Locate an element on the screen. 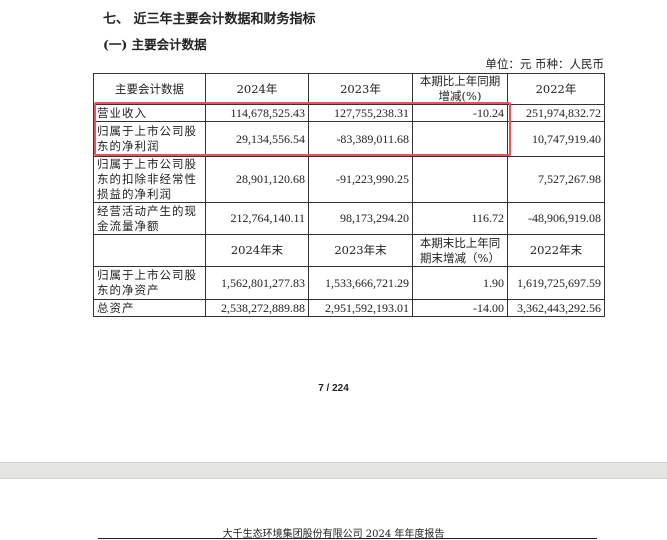 This screenshot has width=667, height=540. cell-value: 10,747,919.40 is located at coordinates (556, 139).